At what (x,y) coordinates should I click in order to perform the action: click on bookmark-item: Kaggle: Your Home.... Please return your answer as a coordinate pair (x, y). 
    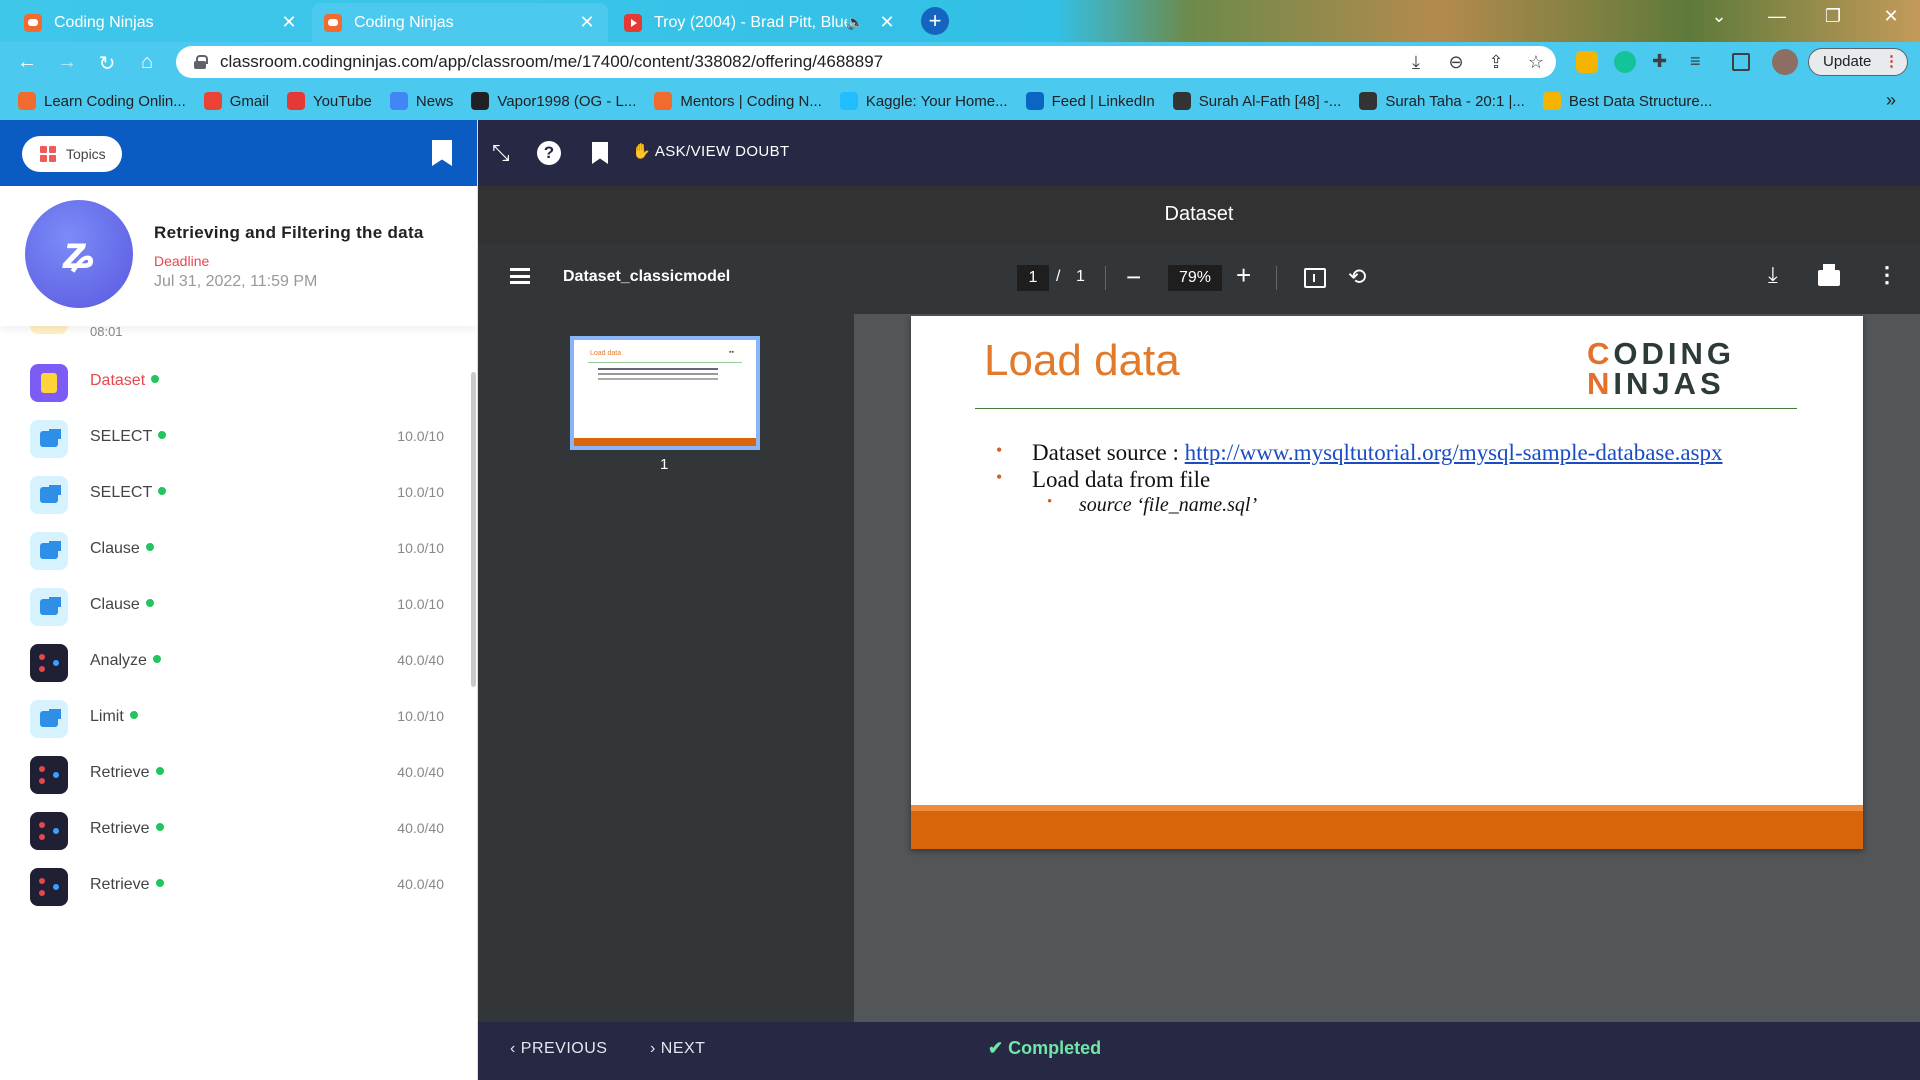
    Looking at the image, I should click on (923, 101).